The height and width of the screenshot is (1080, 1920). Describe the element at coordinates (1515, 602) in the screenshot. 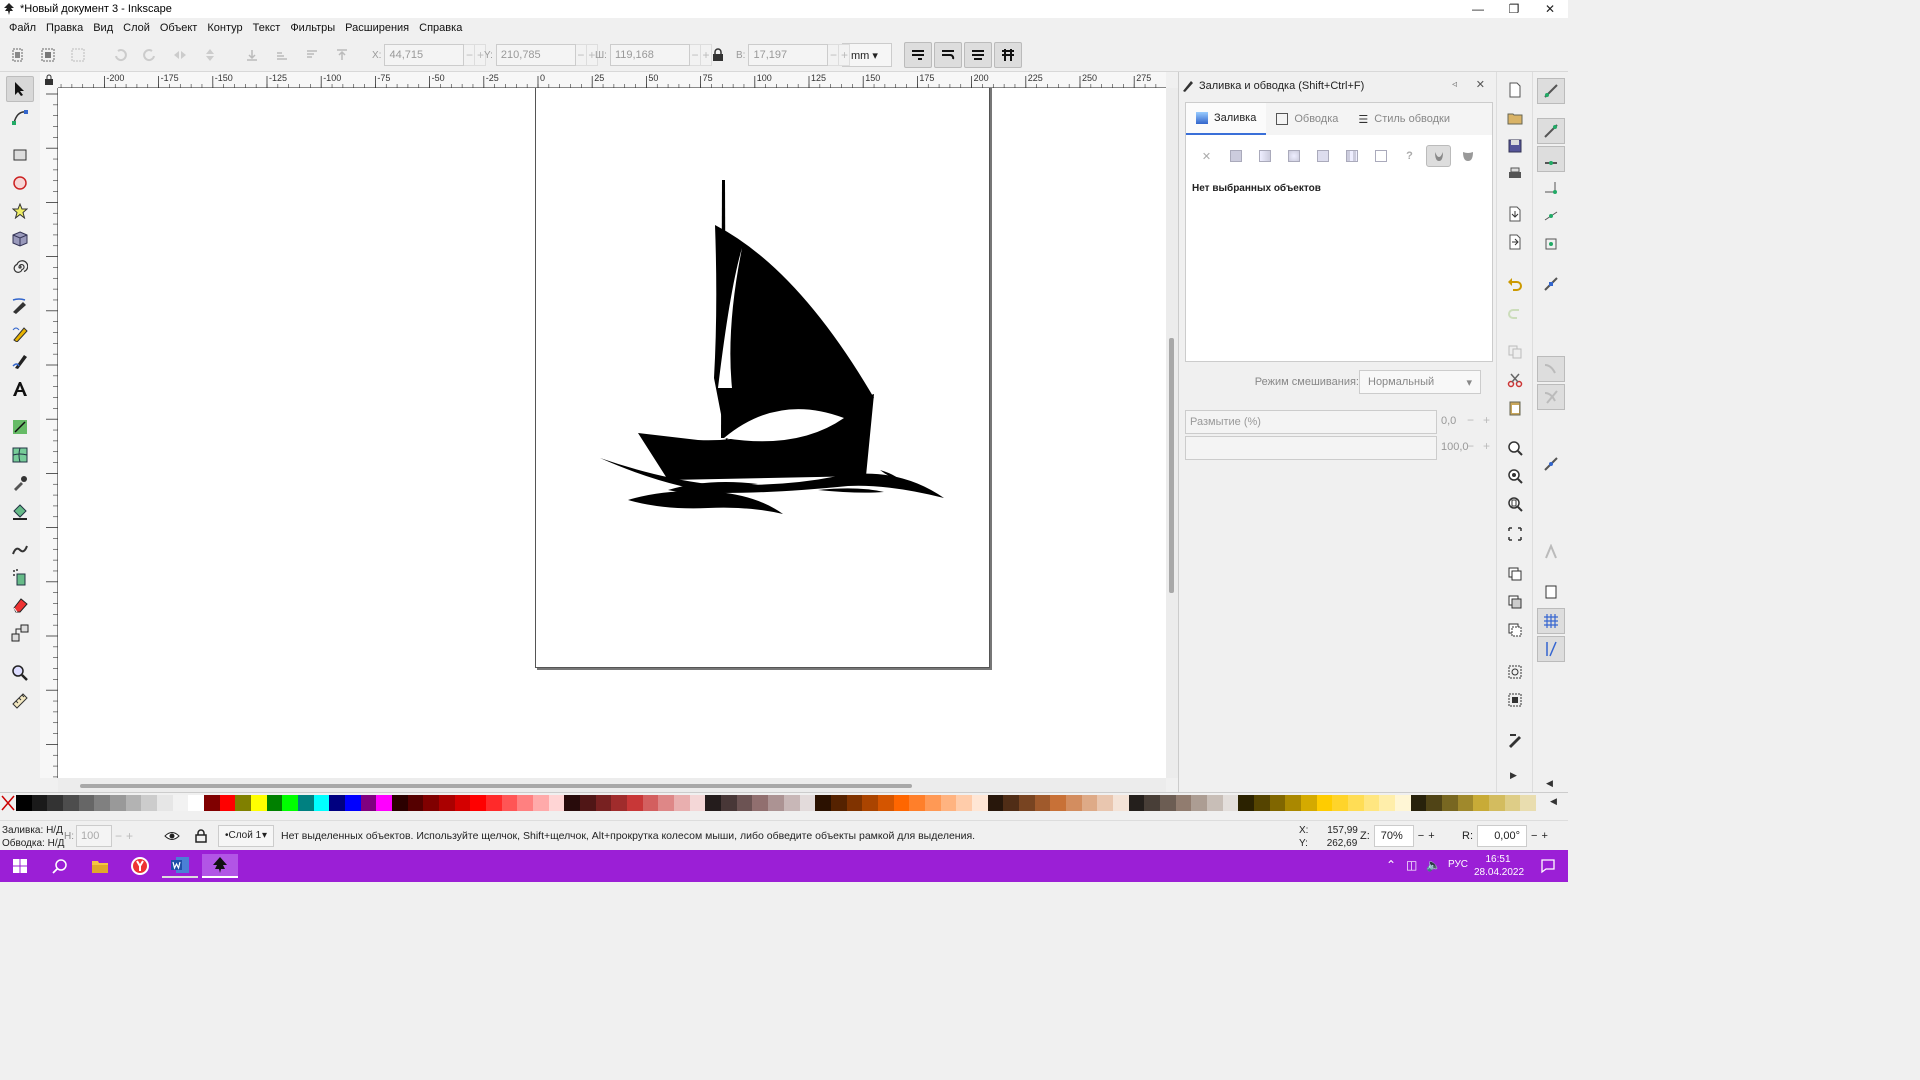

I see `clone-icon` at that location.